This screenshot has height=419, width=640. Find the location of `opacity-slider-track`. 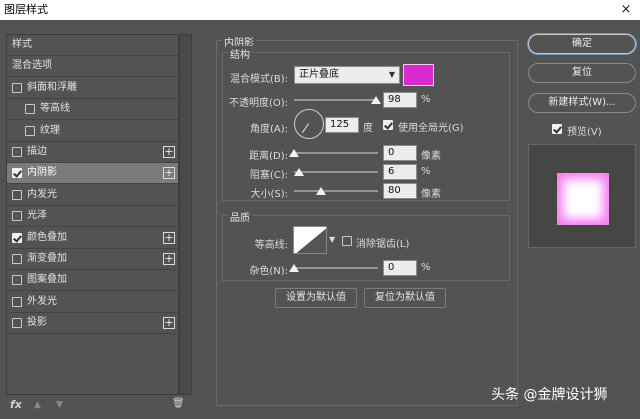

opacity-slider-track is located at coordinates (336, 100).